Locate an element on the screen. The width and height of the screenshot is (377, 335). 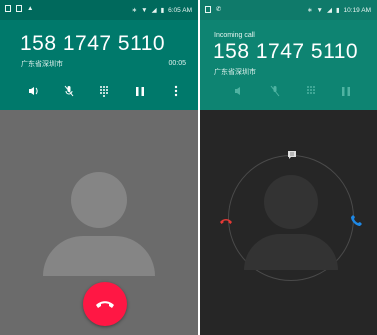
end-call-button is located at coordinates (105, 304).